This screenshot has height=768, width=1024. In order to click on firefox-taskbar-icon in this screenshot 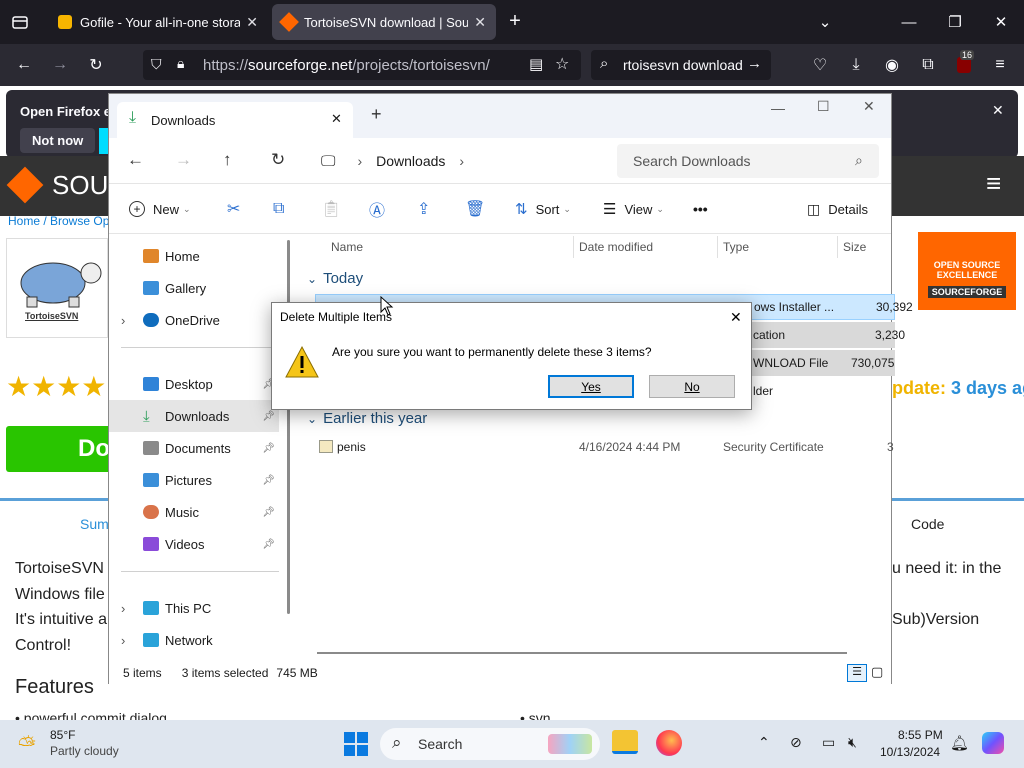, I will do `click(669, 743)`.